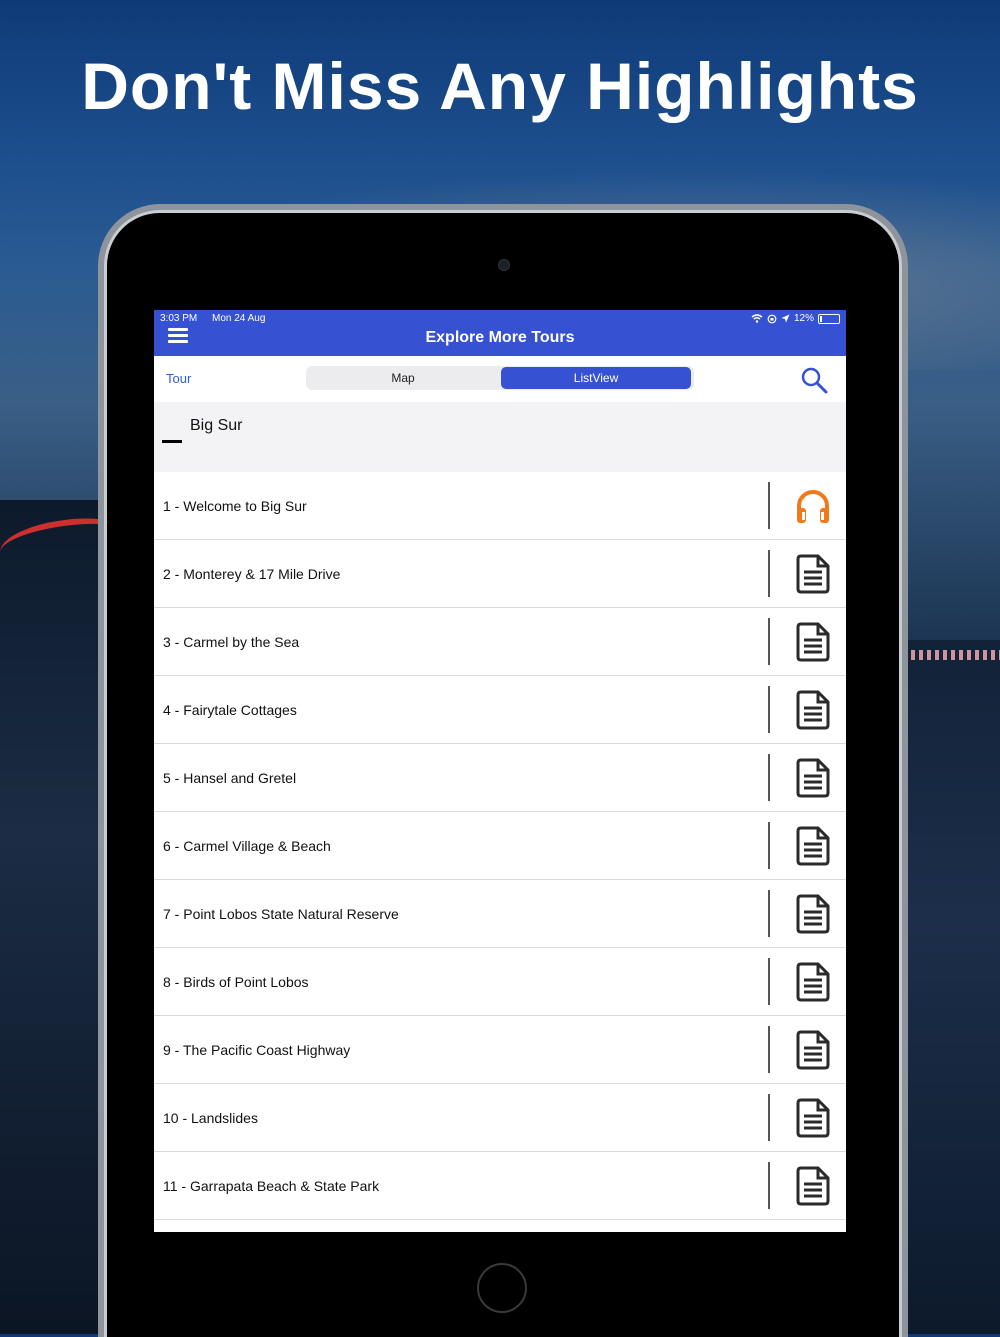  I want to click on promo-headline: Don't Miss Any Highlights, so click(500, 86).